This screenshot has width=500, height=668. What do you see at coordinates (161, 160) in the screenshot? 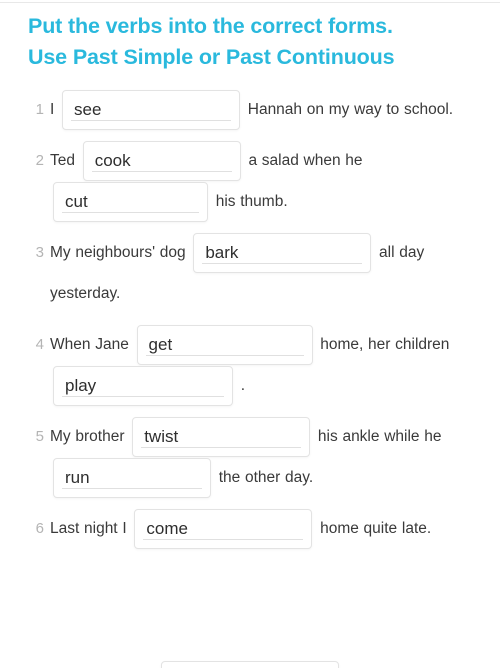
I see `answer-input-2a: cook` at bounding box center [161, 160].